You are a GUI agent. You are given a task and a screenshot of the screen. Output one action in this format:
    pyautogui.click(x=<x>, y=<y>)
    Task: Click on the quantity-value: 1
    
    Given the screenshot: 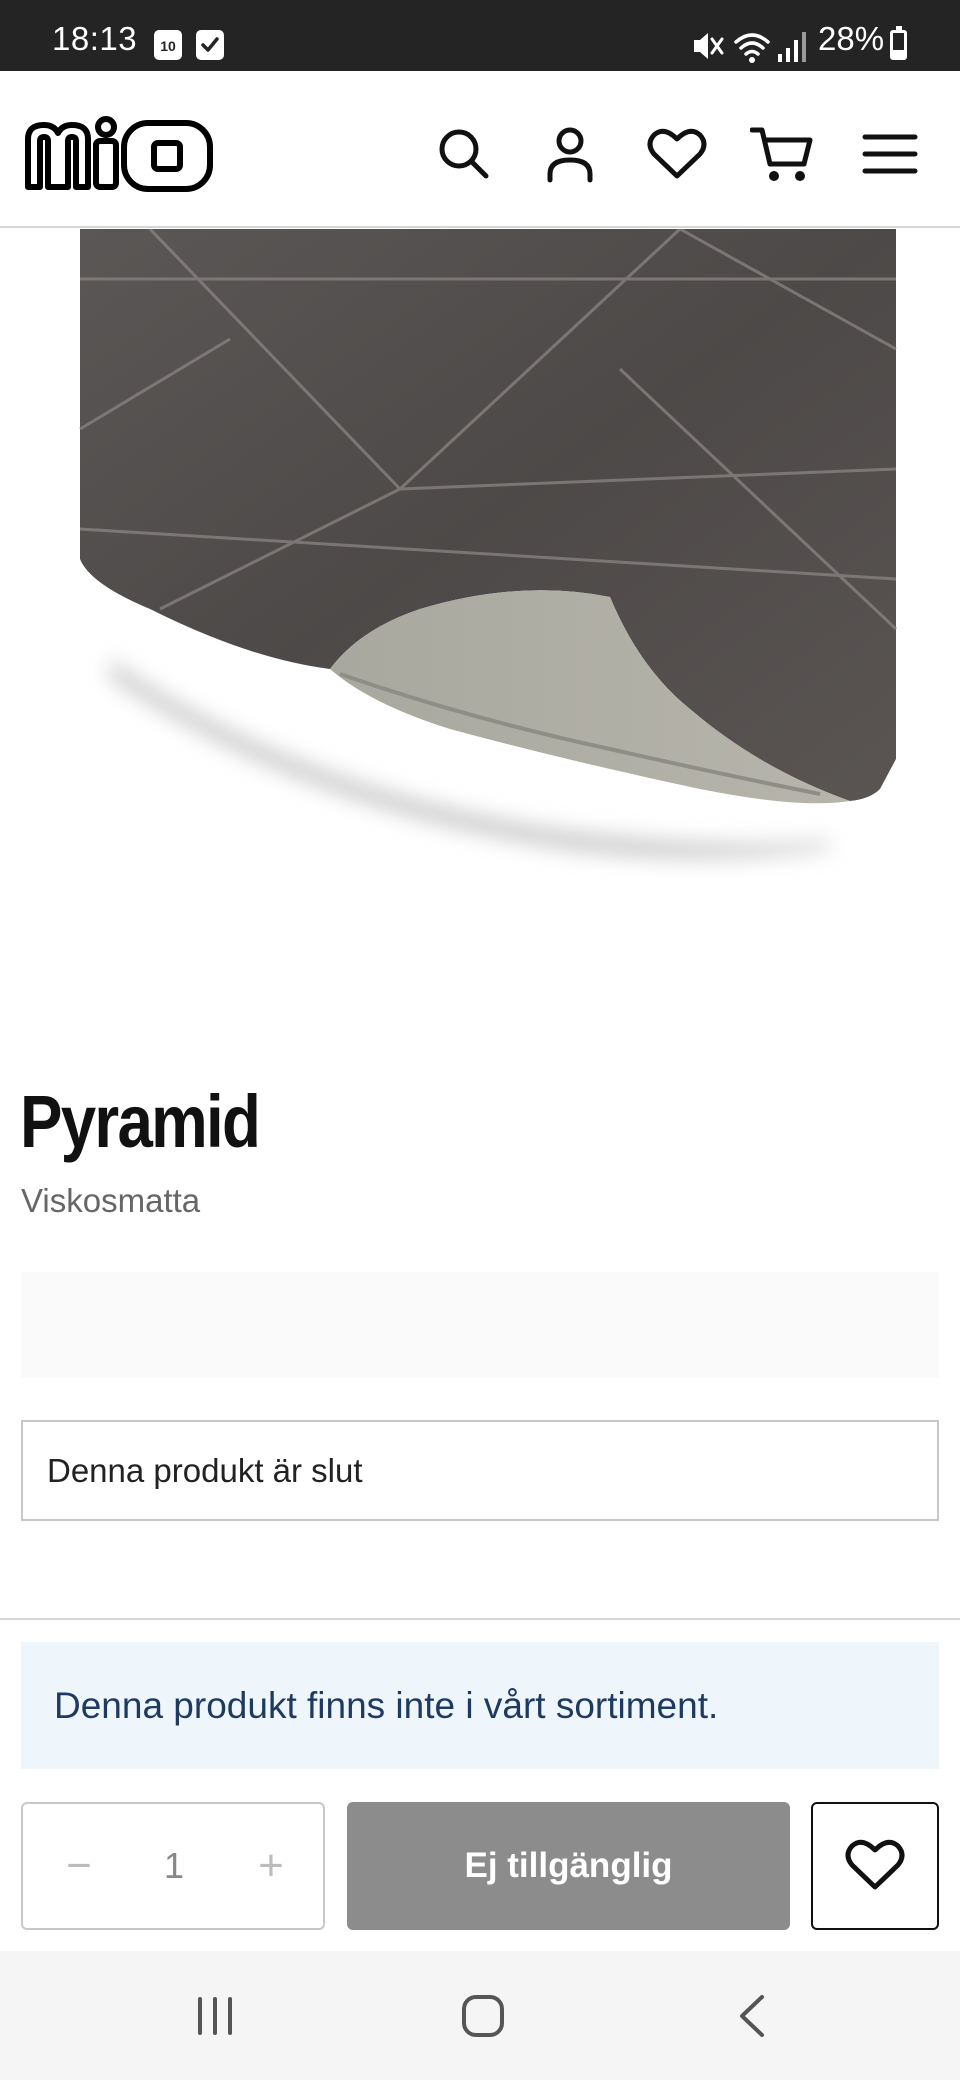 What is the action you would take?
    pyautogui.click(x=174, y=1866)
    